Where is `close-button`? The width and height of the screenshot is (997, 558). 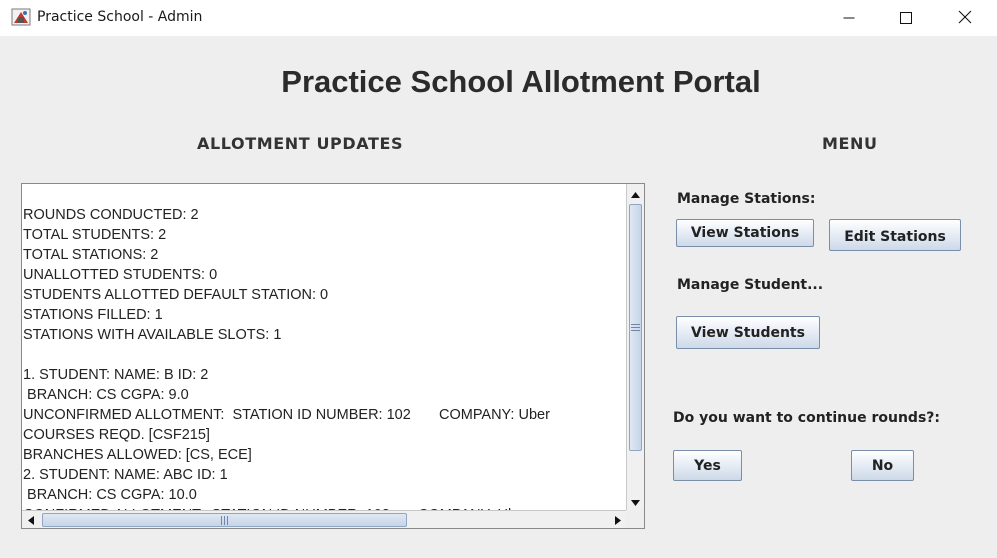
close-button is located at coordinates (965, 18).